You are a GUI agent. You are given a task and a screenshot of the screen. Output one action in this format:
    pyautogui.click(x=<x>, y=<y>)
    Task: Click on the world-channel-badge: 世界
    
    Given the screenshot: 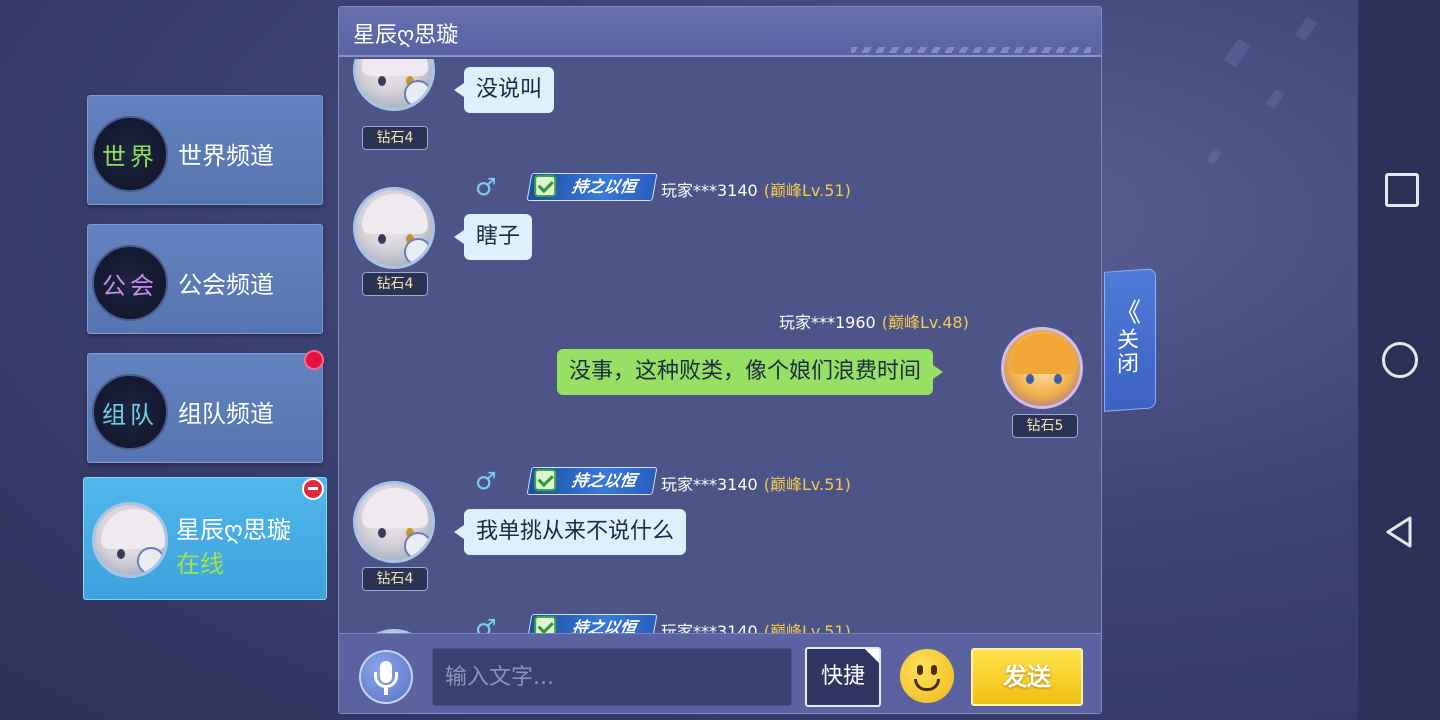 What is the action you would take?
    pyautogui.click(x=130, y=154)
    